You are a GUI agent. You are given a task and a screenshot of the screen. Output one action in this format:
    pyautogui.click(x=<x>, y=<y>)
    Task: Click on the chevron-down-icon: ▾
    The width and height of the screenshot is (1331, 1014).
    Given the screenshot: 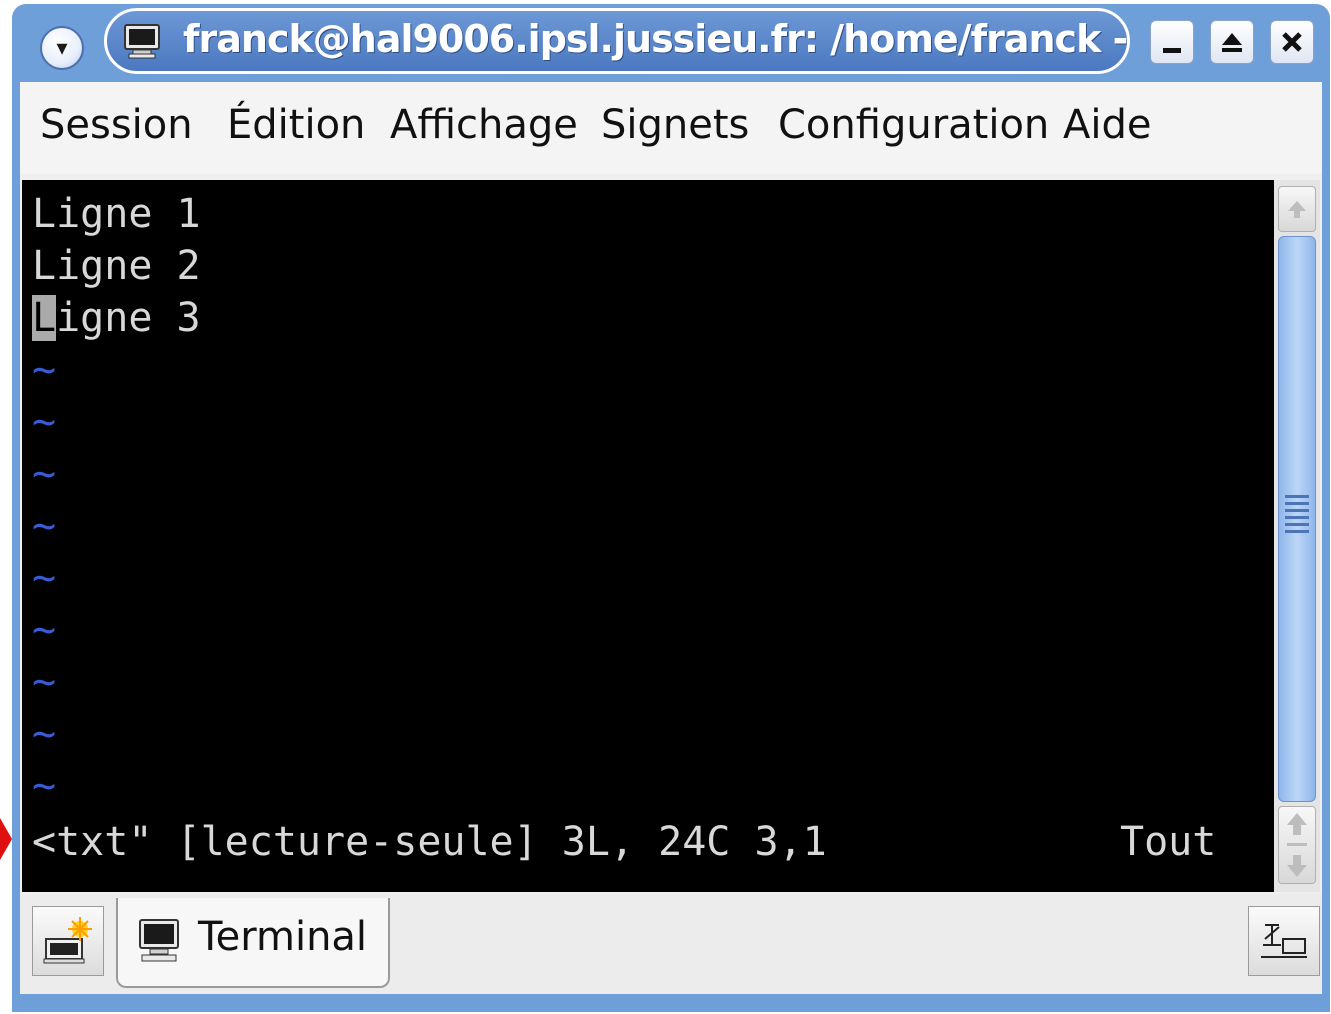 What is the action you would take?
    pyautogui.click(x=62, y=48)
    